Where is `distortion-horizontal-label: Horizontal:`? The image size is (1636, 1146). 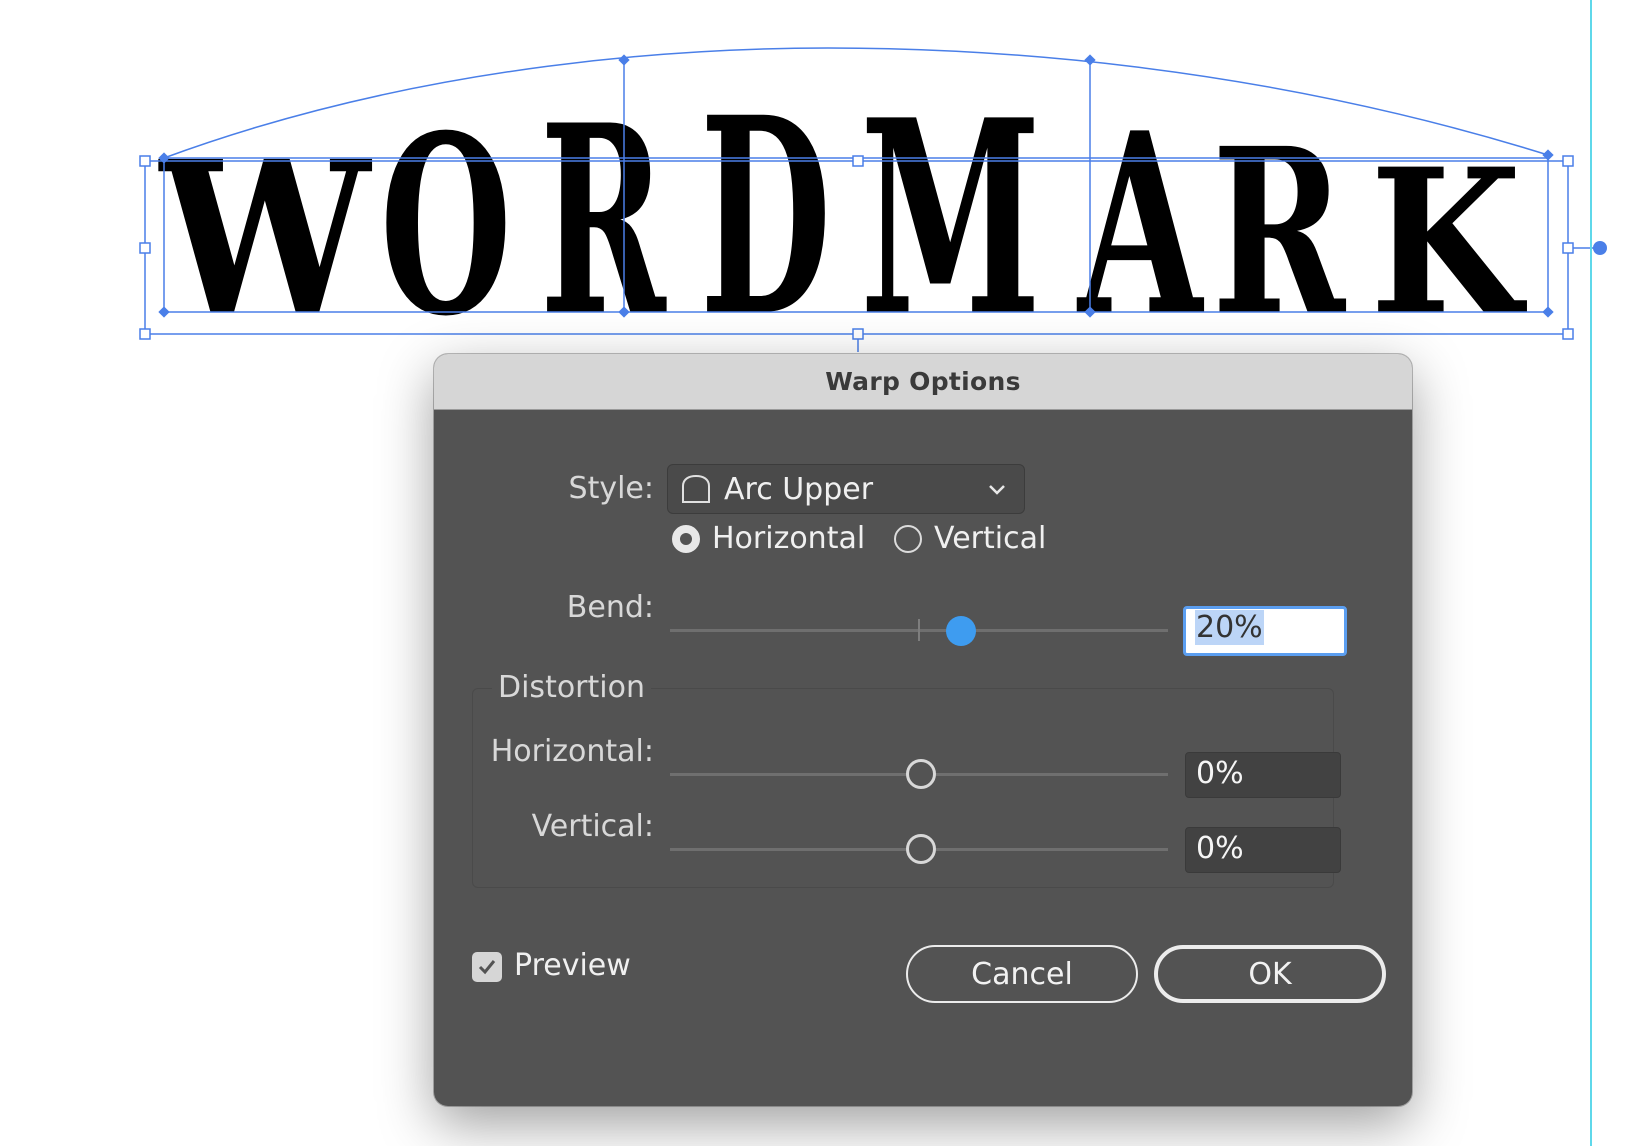 distortion-horizontal-label: Horizontal: is located at coordinates (572, 751).